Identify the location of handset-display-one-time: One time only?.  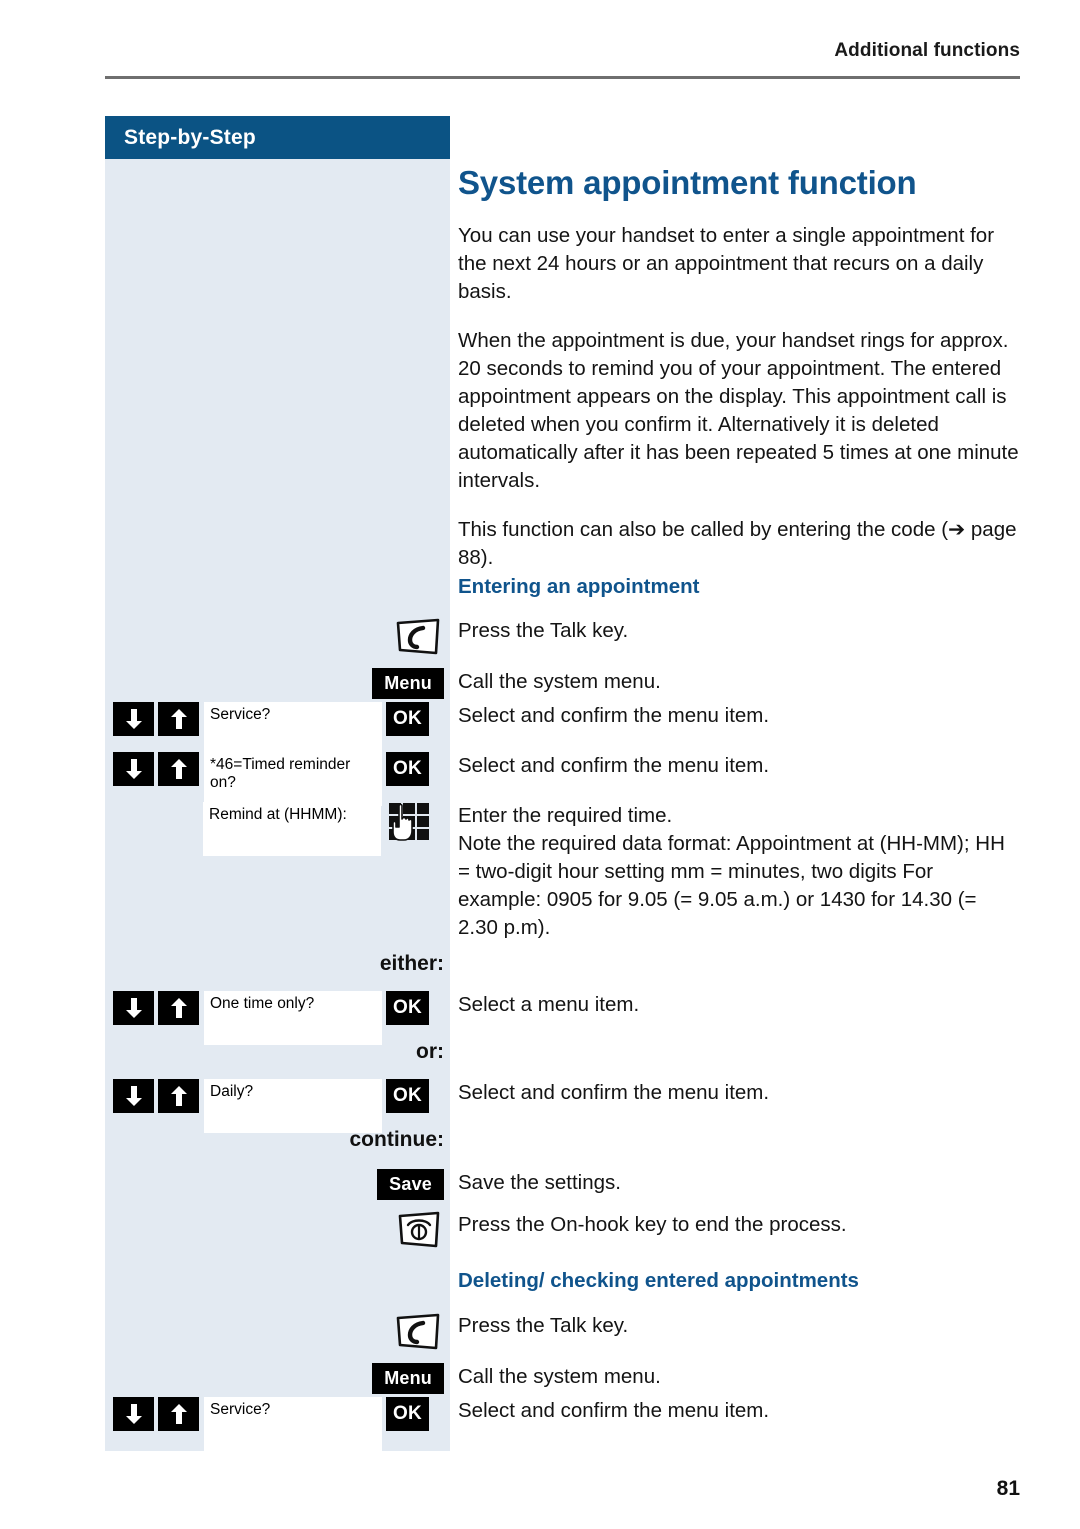
(293, 1018).